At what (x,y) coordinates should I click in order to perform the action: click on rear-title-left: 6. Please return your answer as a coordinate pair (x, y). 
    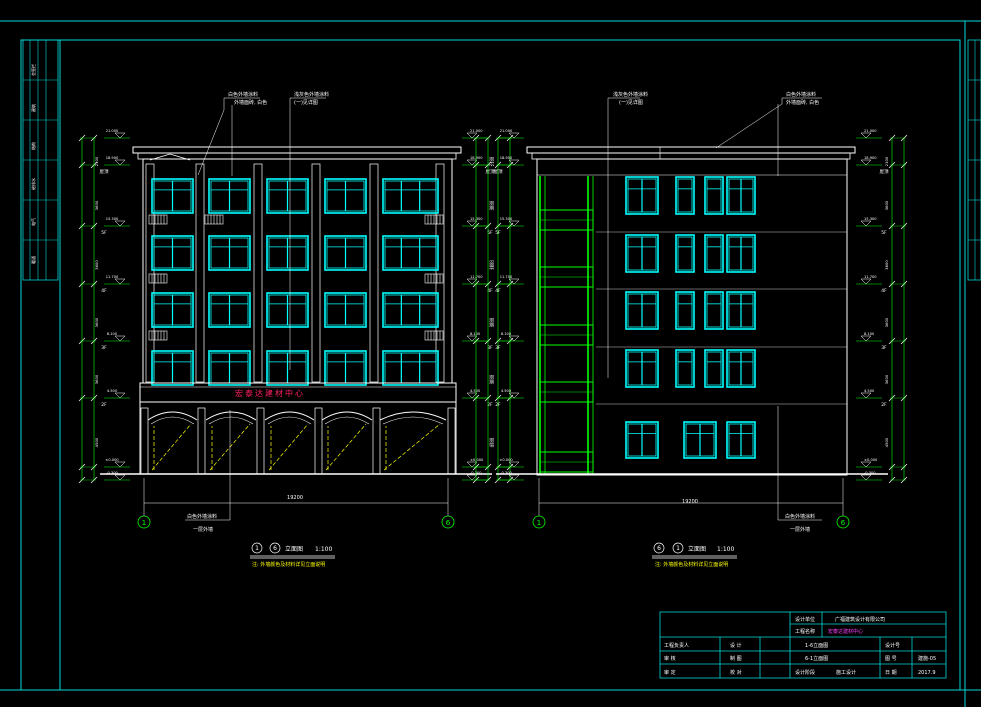
    Looking at the image, I should click on (659, 548).